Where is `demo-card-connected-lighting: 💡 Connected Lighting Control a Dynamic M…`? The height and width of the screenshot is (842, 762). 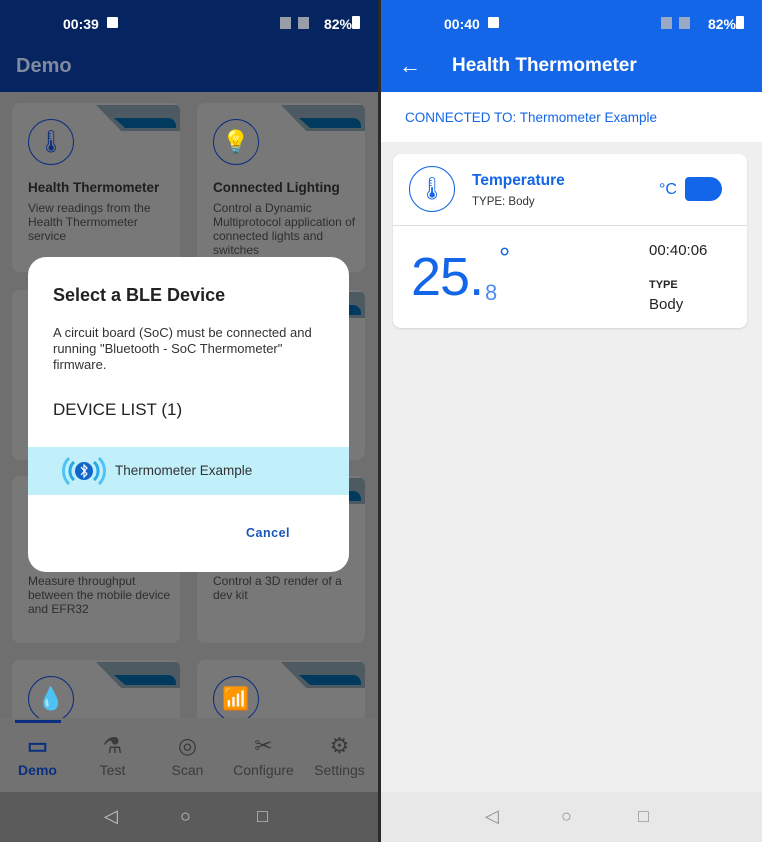
demo-card-connected-lighting: 💡 Connected Lighting Control a Dynamic M… is located at coordinates (281, 187).